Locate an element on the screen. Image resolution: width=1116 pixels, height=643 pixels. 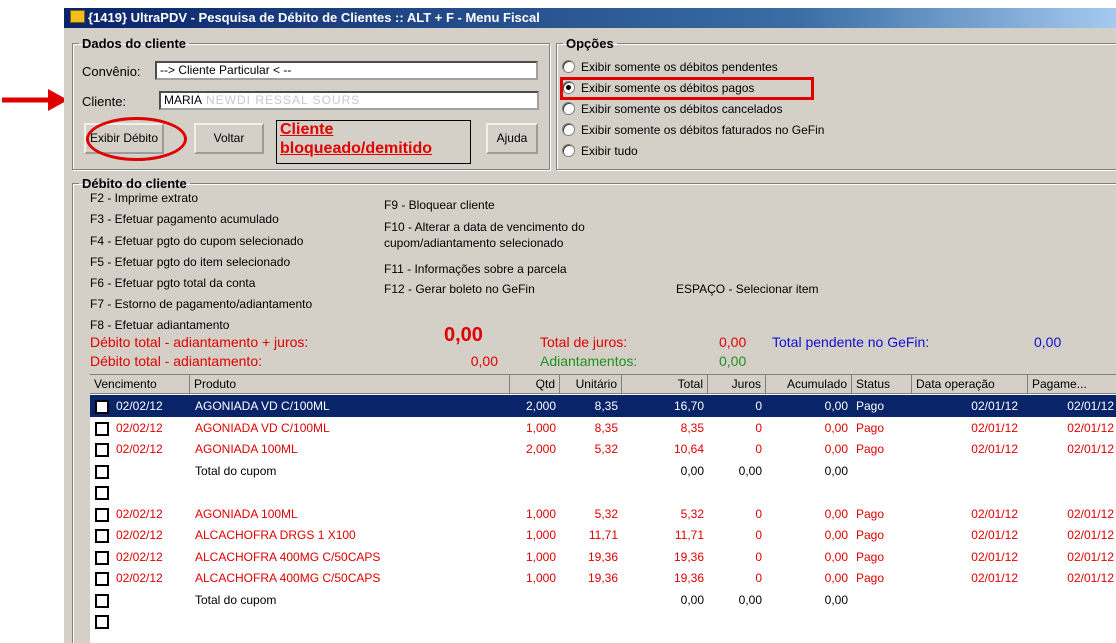
cliente-field: MARIA NEWDI RESSAL SOURS is located at coordinates (349, 100).